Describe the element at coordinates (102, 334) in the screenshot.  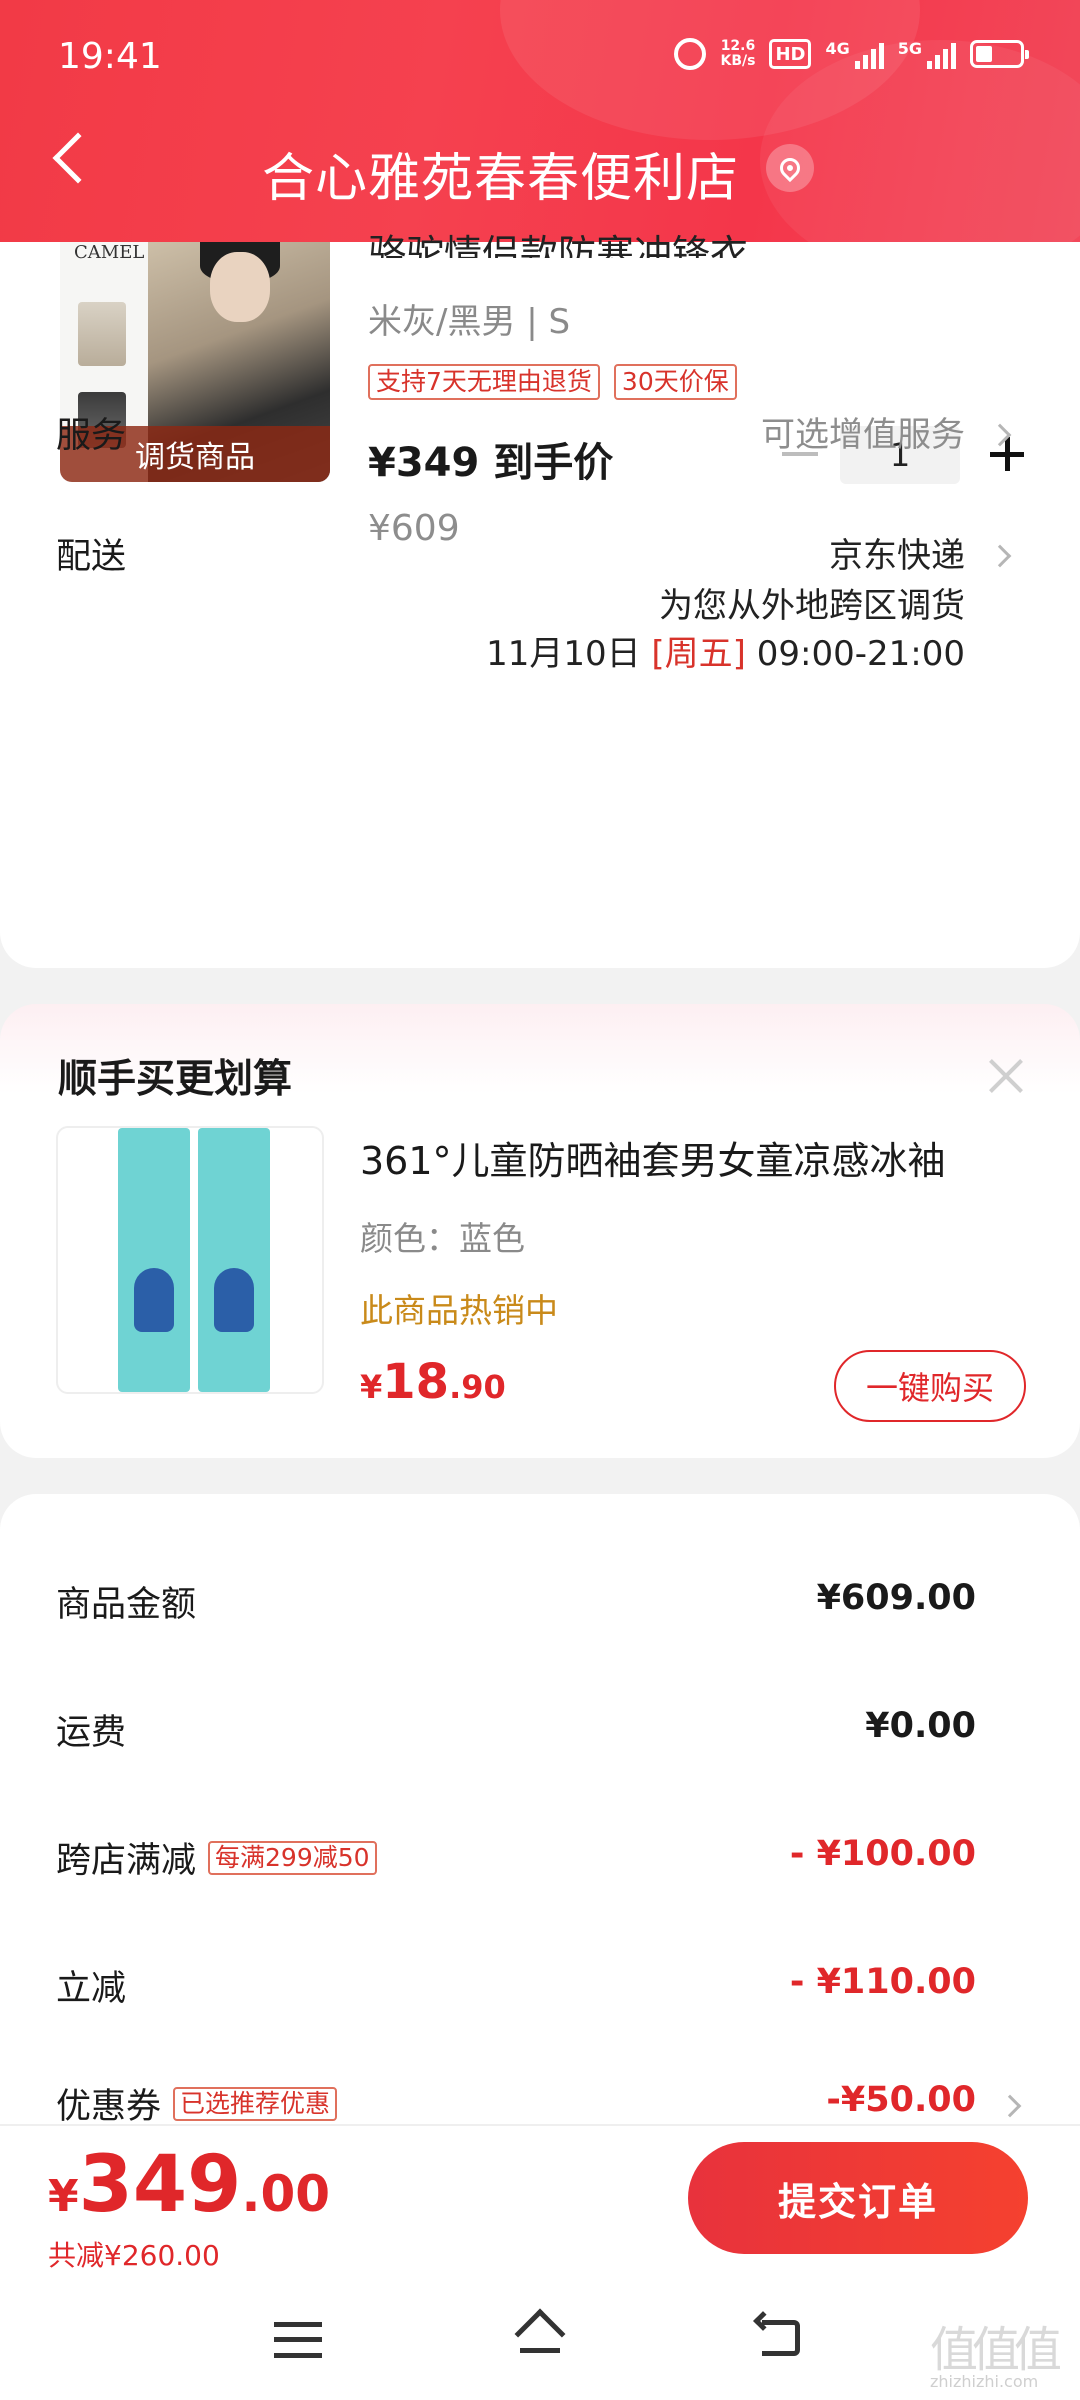
I see `product-thumb` at that location.